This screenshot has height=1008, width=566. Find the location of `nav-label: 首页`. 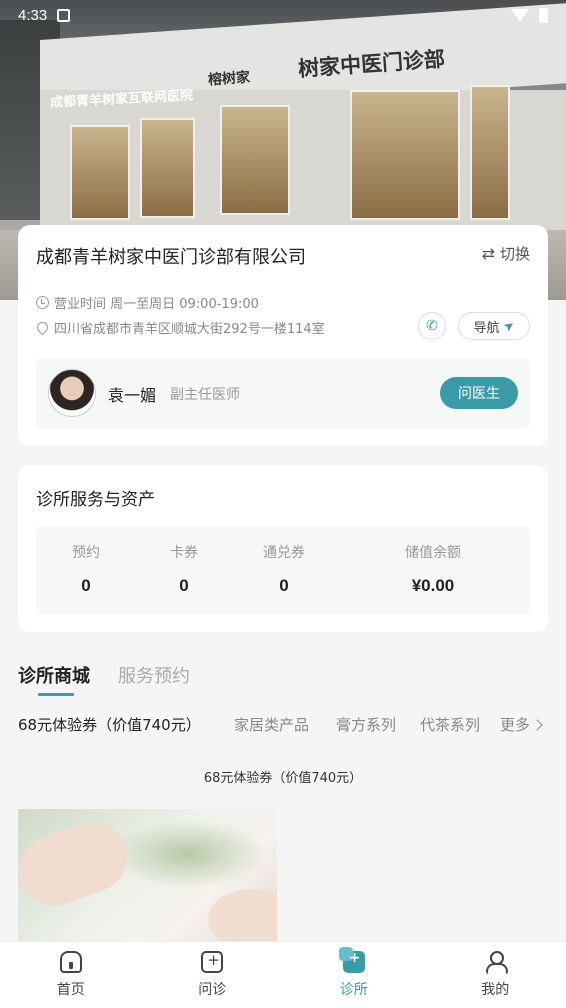

nav-label: 首页 is located at coordinates (70, 990).